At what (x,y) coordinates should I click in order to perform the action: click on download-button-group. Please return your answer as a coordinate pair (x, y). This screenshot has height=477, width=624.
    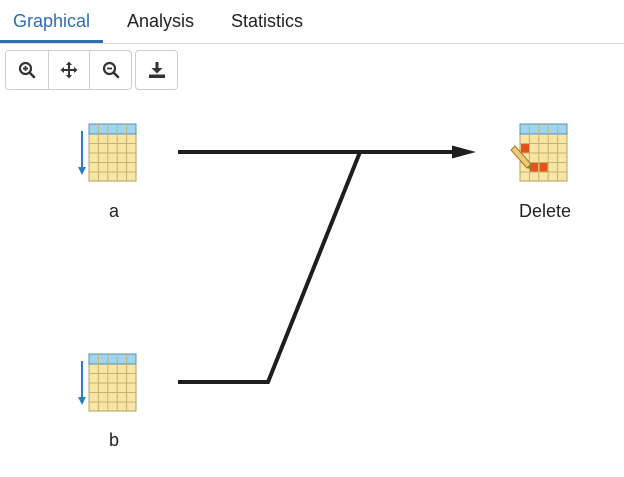
    Looking at the image, I should click on (156, 70).